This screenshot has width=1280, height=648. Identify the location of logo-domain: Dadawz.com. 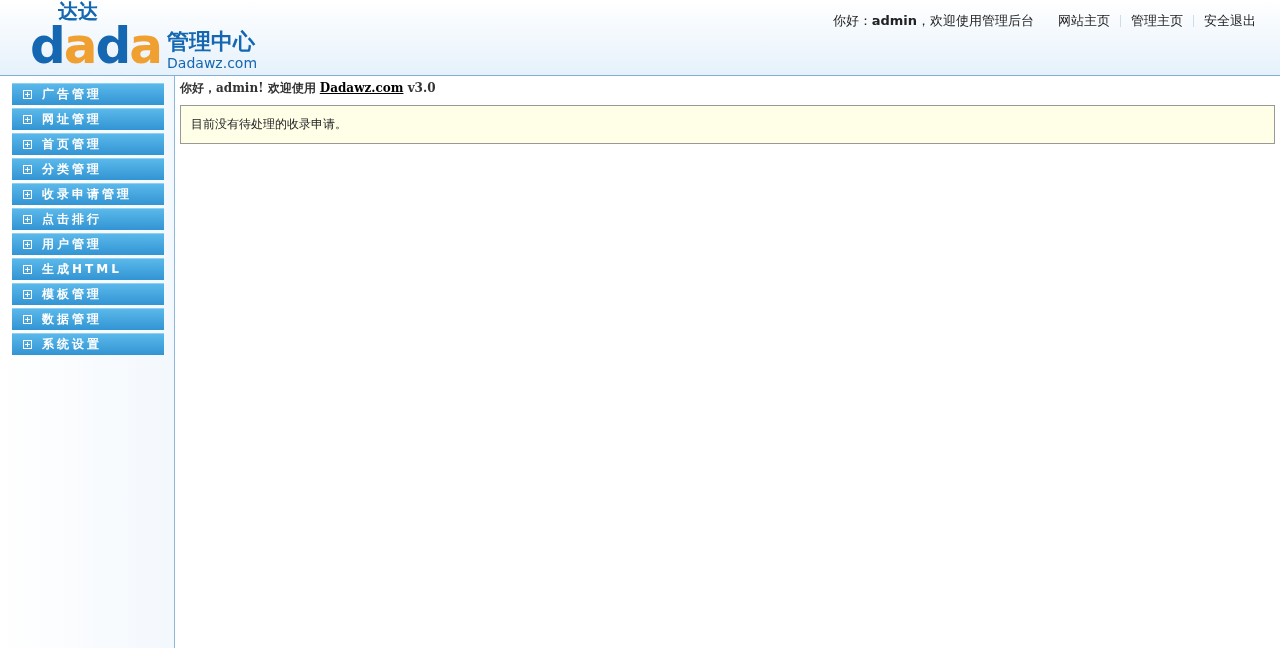
(212, 63).